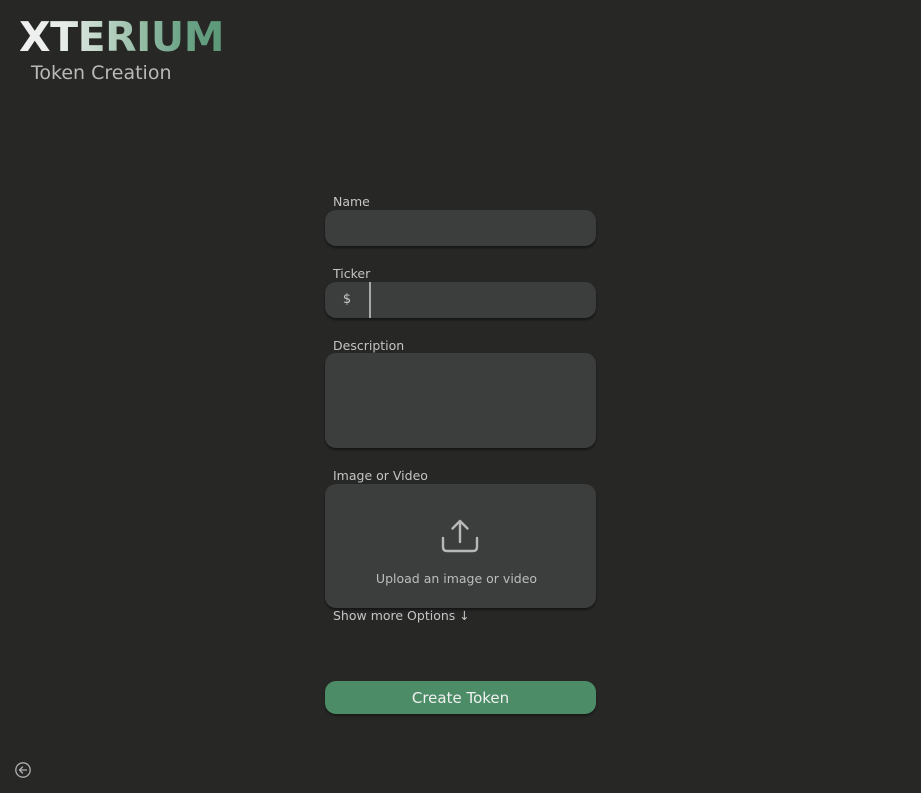 Image resolution: width=921 pixels, height=793 pixels. Describe the element at coordinates (101, 73) in the screenshot. I see `page-subtitle: Token Creation` at that location.